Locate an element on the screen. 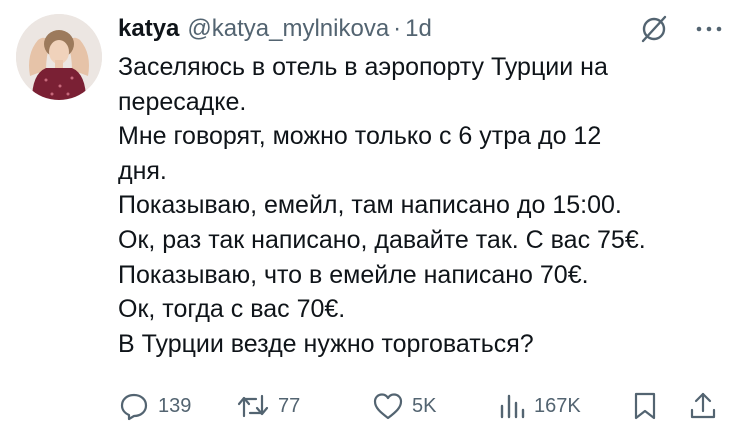  avatar-image is located at coordinates (59, 57).